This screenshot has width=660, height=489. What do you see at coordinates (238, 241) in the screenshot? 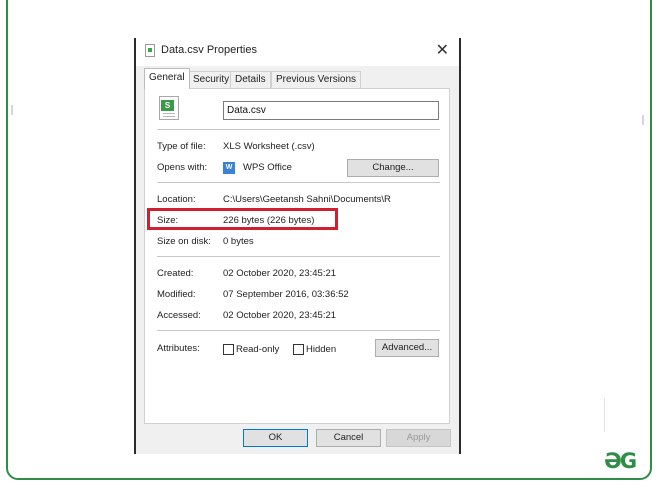
I see `size-on-disk-value: 0 bytes` at bounding box center [238, 241].